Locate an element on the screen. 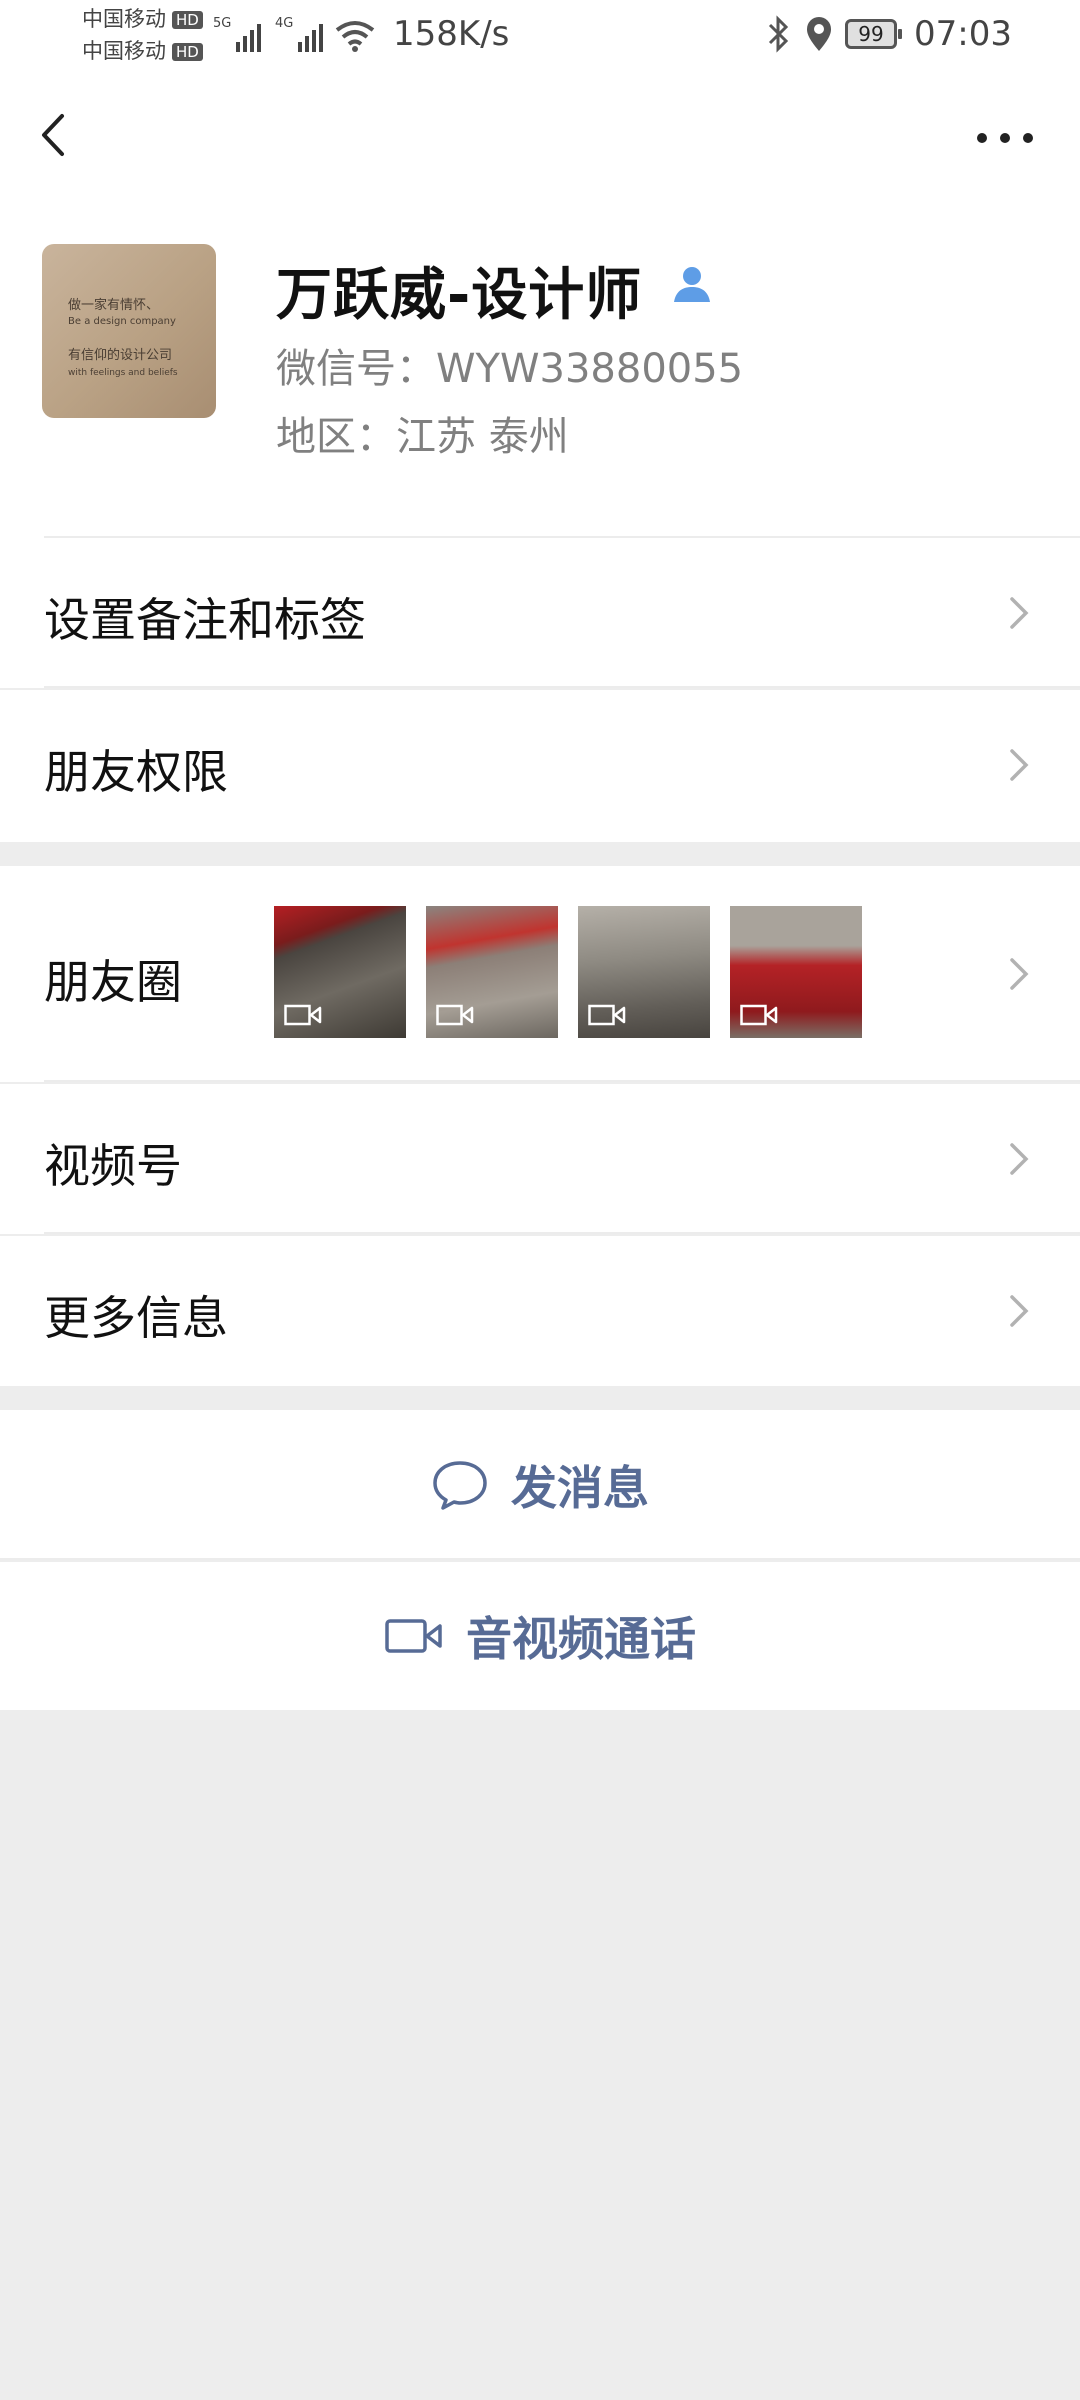  avatar-text-3: 有信仰的设计公司 is located at coordinates (120, 355).